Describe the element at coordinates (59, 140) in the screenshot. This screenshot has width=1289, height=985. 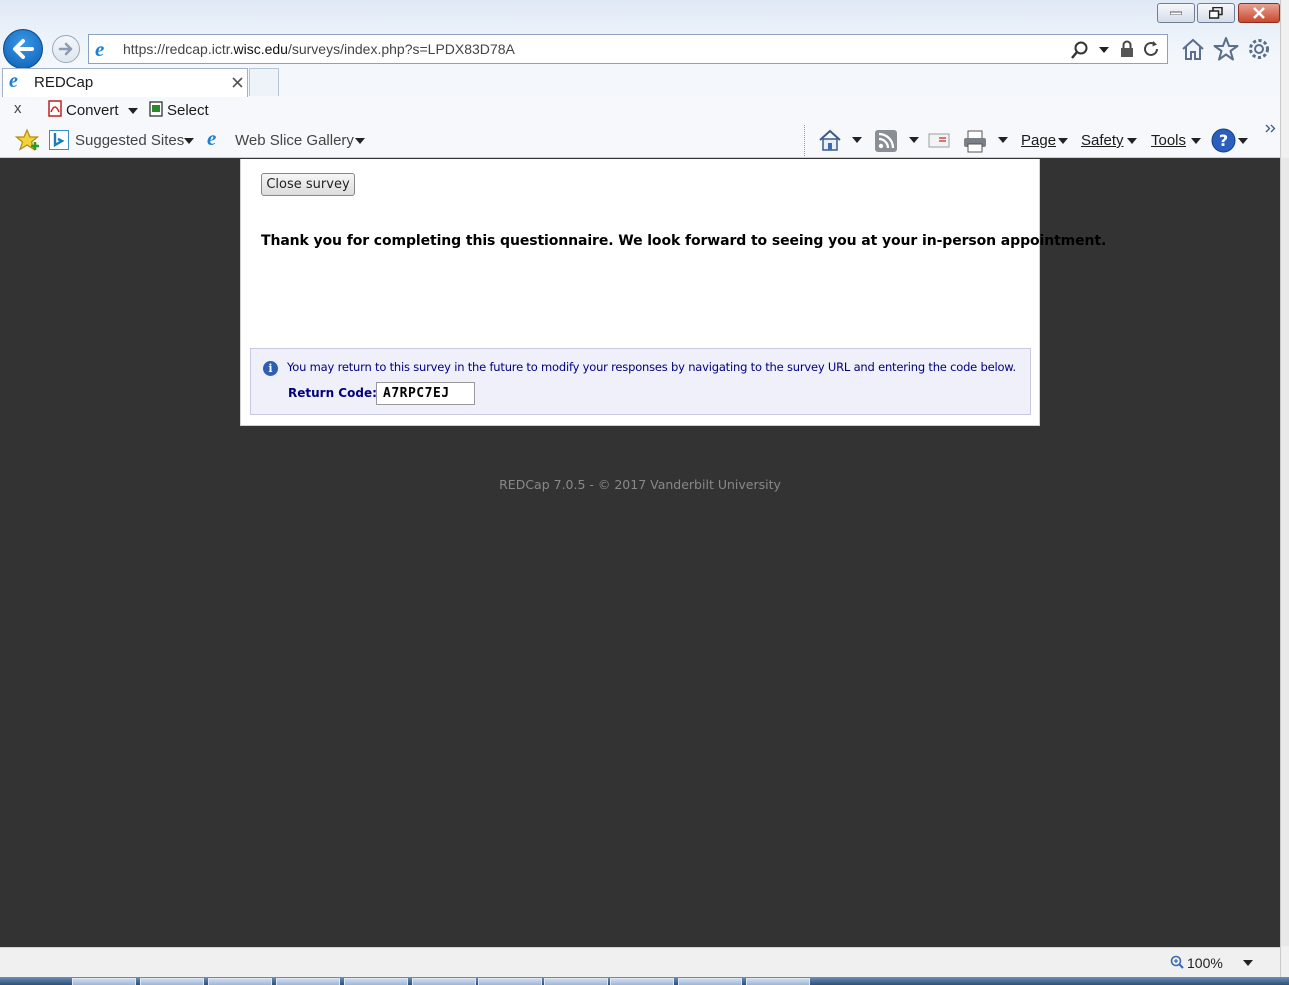
I see `bing-icon` at that location.